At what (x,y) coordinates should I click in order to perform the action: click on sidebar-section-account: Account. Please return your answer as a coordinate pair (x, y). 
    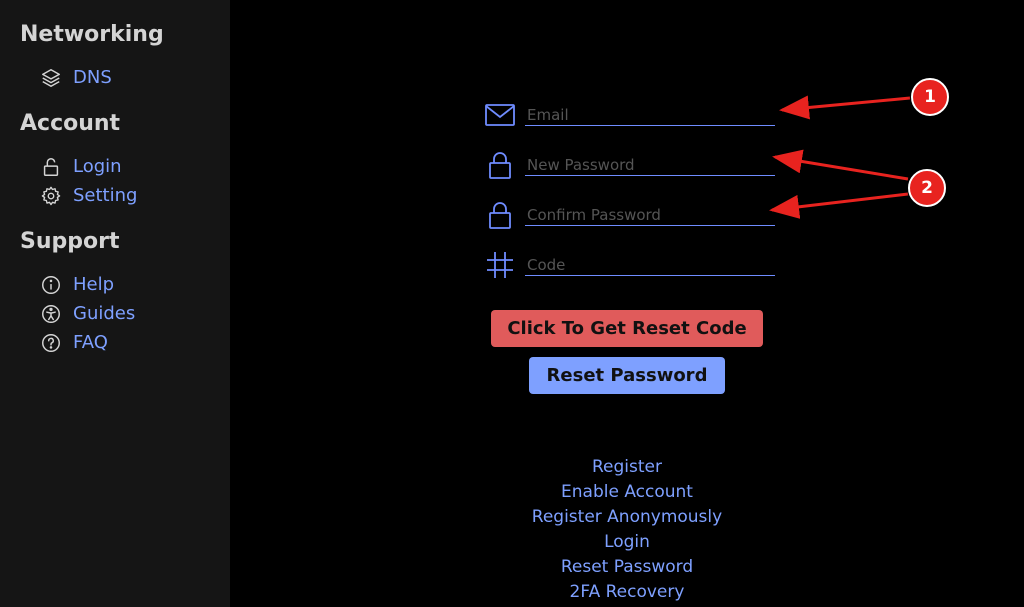
    Looking at the image, I should click on (70, 123).